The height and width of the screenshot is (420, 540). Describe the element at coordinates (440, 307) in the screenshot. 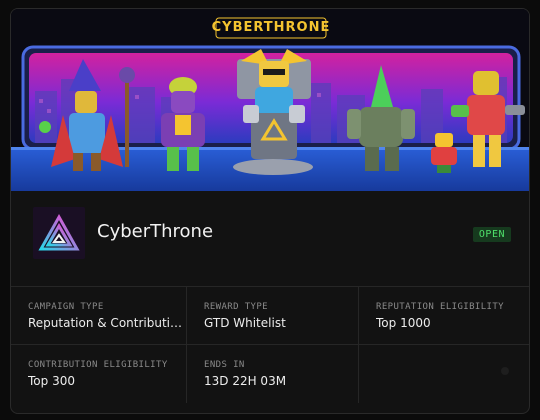

I see `reputation-eligibility-label: REPUTATION ELIGIBILITY` at that location.